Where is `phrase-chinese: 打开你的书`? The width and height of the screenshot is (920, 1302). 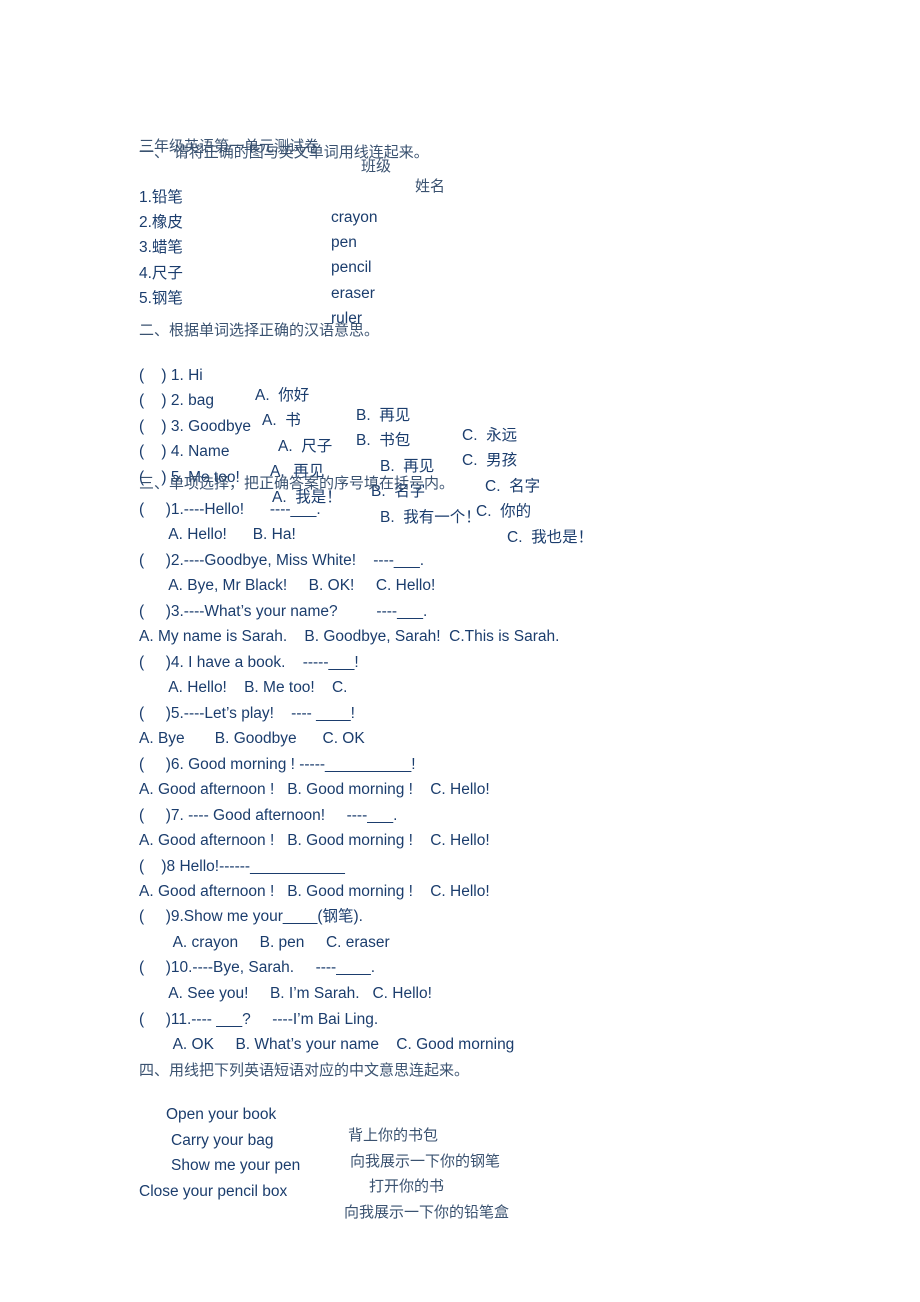 phrase-chinese: 打开你的书 is located at coordinates (407, 1186).